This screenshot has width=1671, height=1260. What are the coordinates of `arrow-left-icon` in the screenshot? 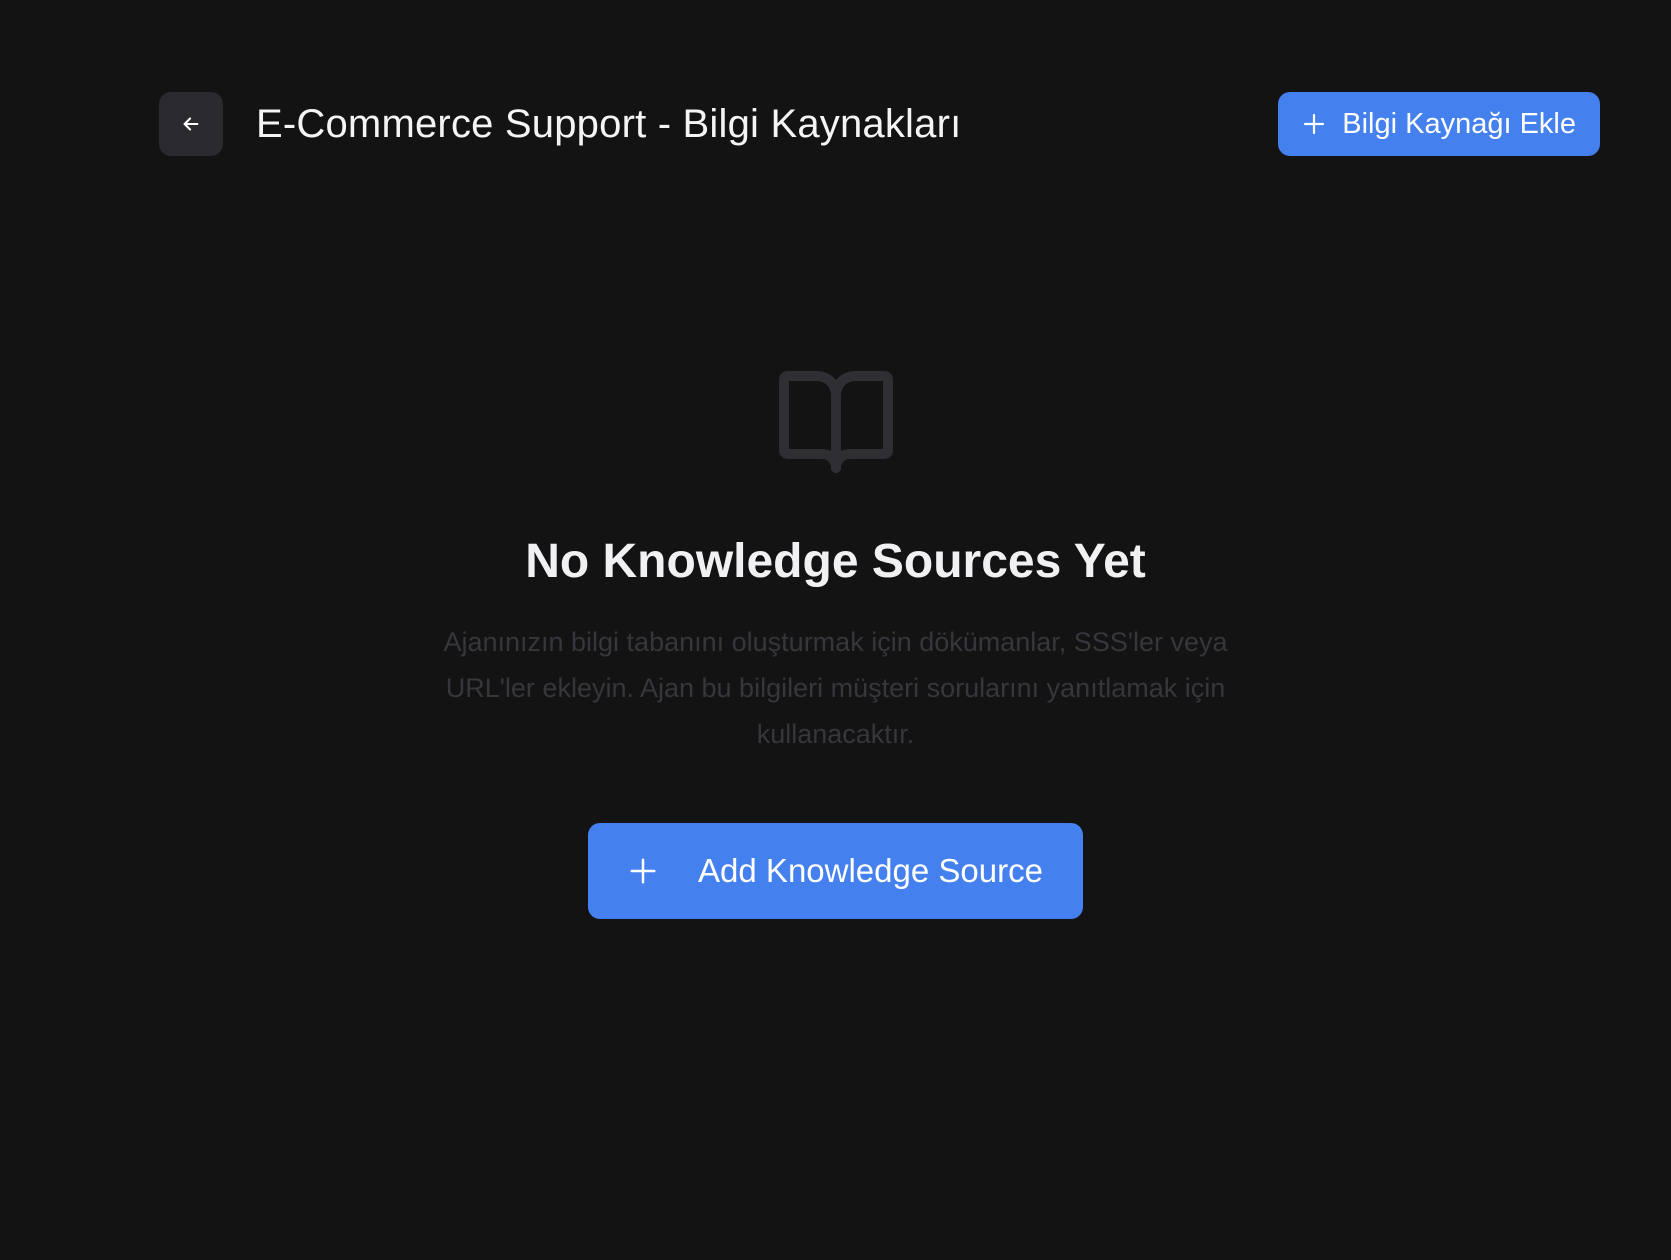 It's located at (191, 124).